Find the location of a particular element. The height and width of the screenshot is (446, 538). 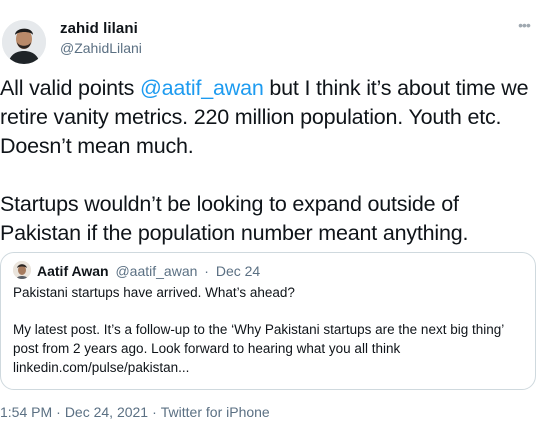

more-horizontal-icon: ••• is located at coordinates (524, 27).